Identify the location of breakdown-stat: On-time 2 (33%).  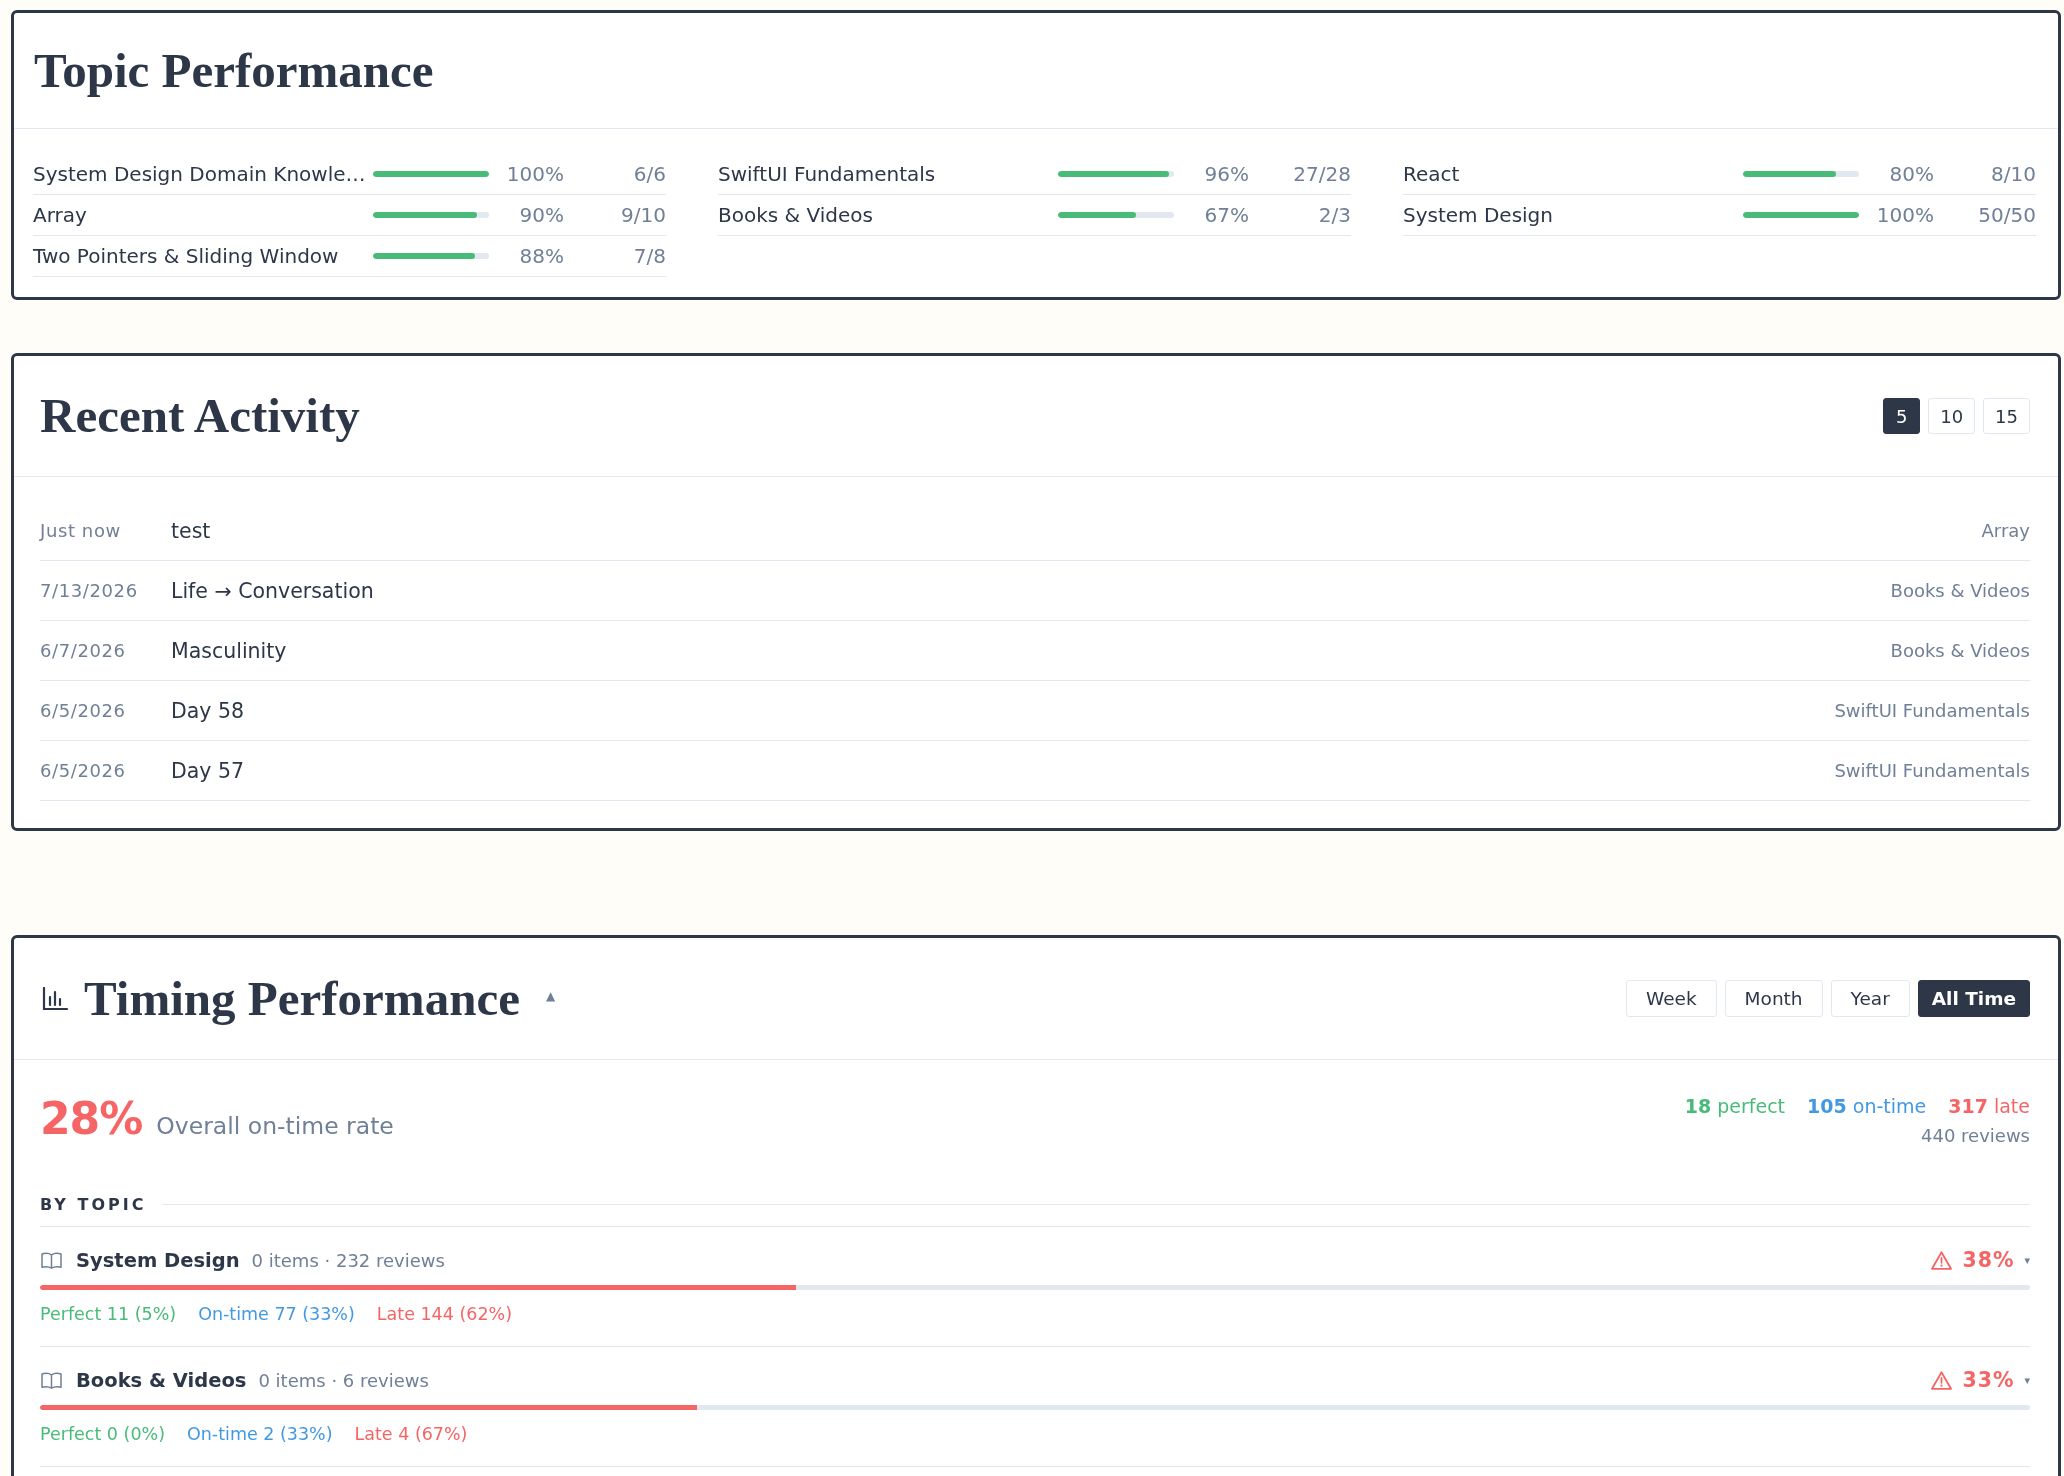
(260, 1434).